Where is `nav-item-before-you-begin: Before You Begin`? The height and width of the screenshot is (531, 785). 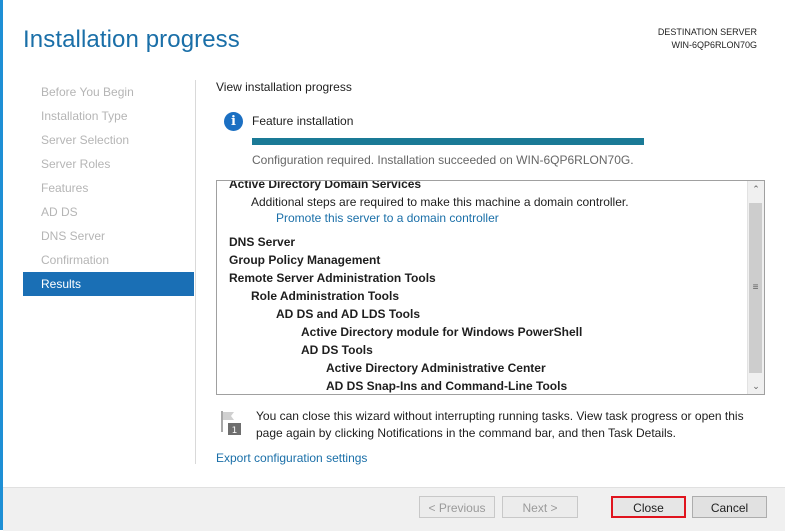 nav-item-before-you-begin: Before You Begin is located at coordinates (108, 92).